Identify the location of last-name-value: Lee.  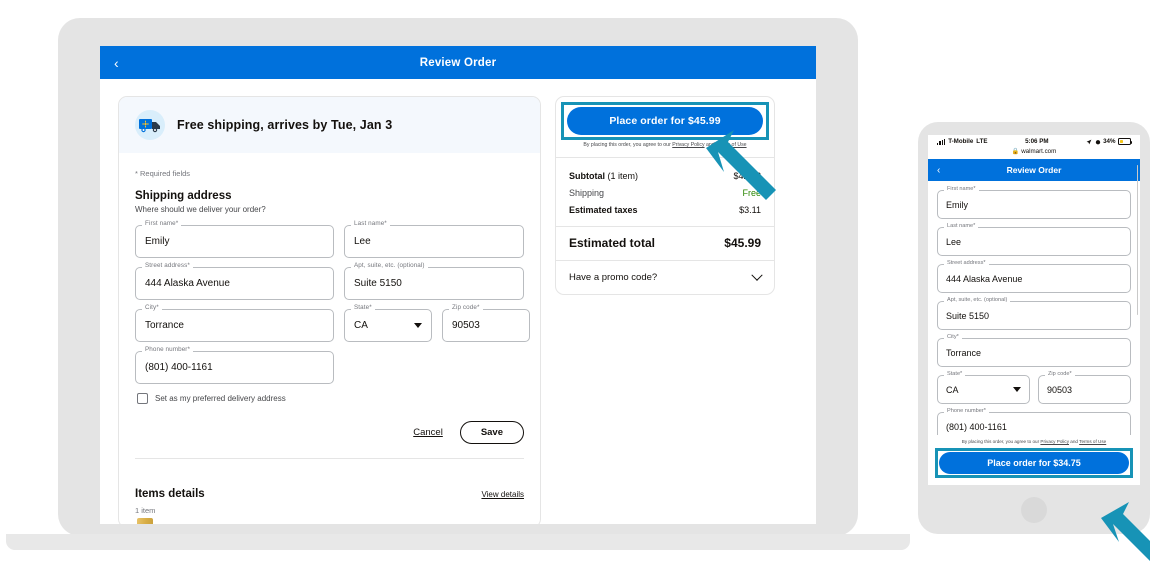
(362, 241).